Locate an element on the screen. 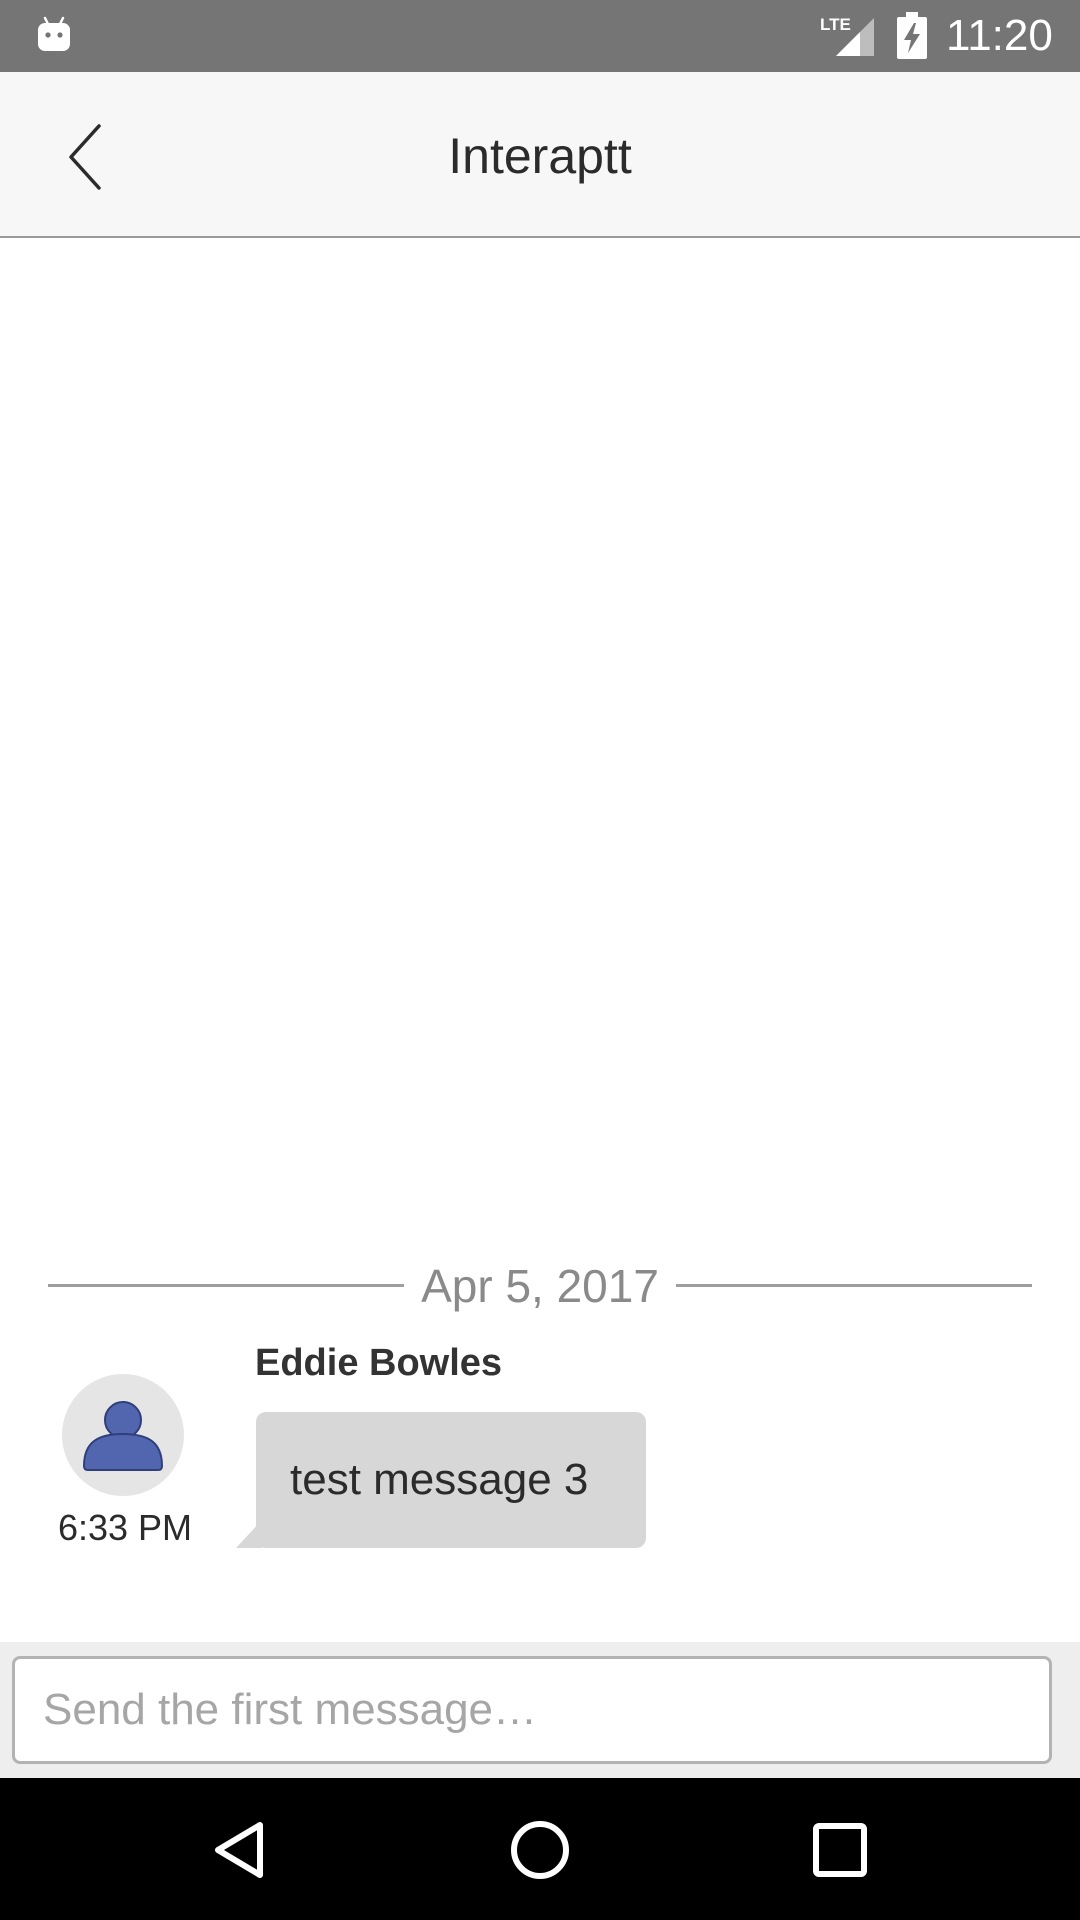  divider-right is located at coordinates (854, 1285).